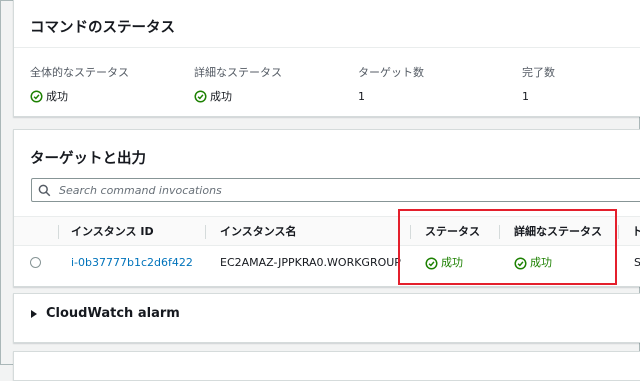 The height and width of the screenshot is (381, 640). I want to click on completed-count-label: 完了数, so click(538, 72).